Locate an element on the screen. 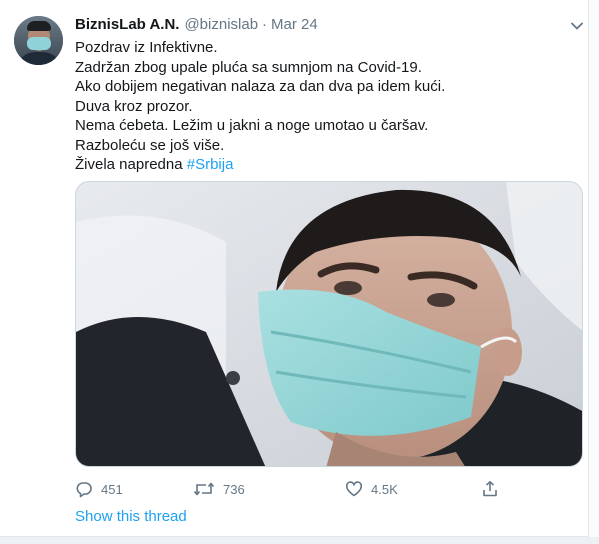 This screenshot has width=599, height=544. chevron-down-icon is located at coordinates (577, 26).